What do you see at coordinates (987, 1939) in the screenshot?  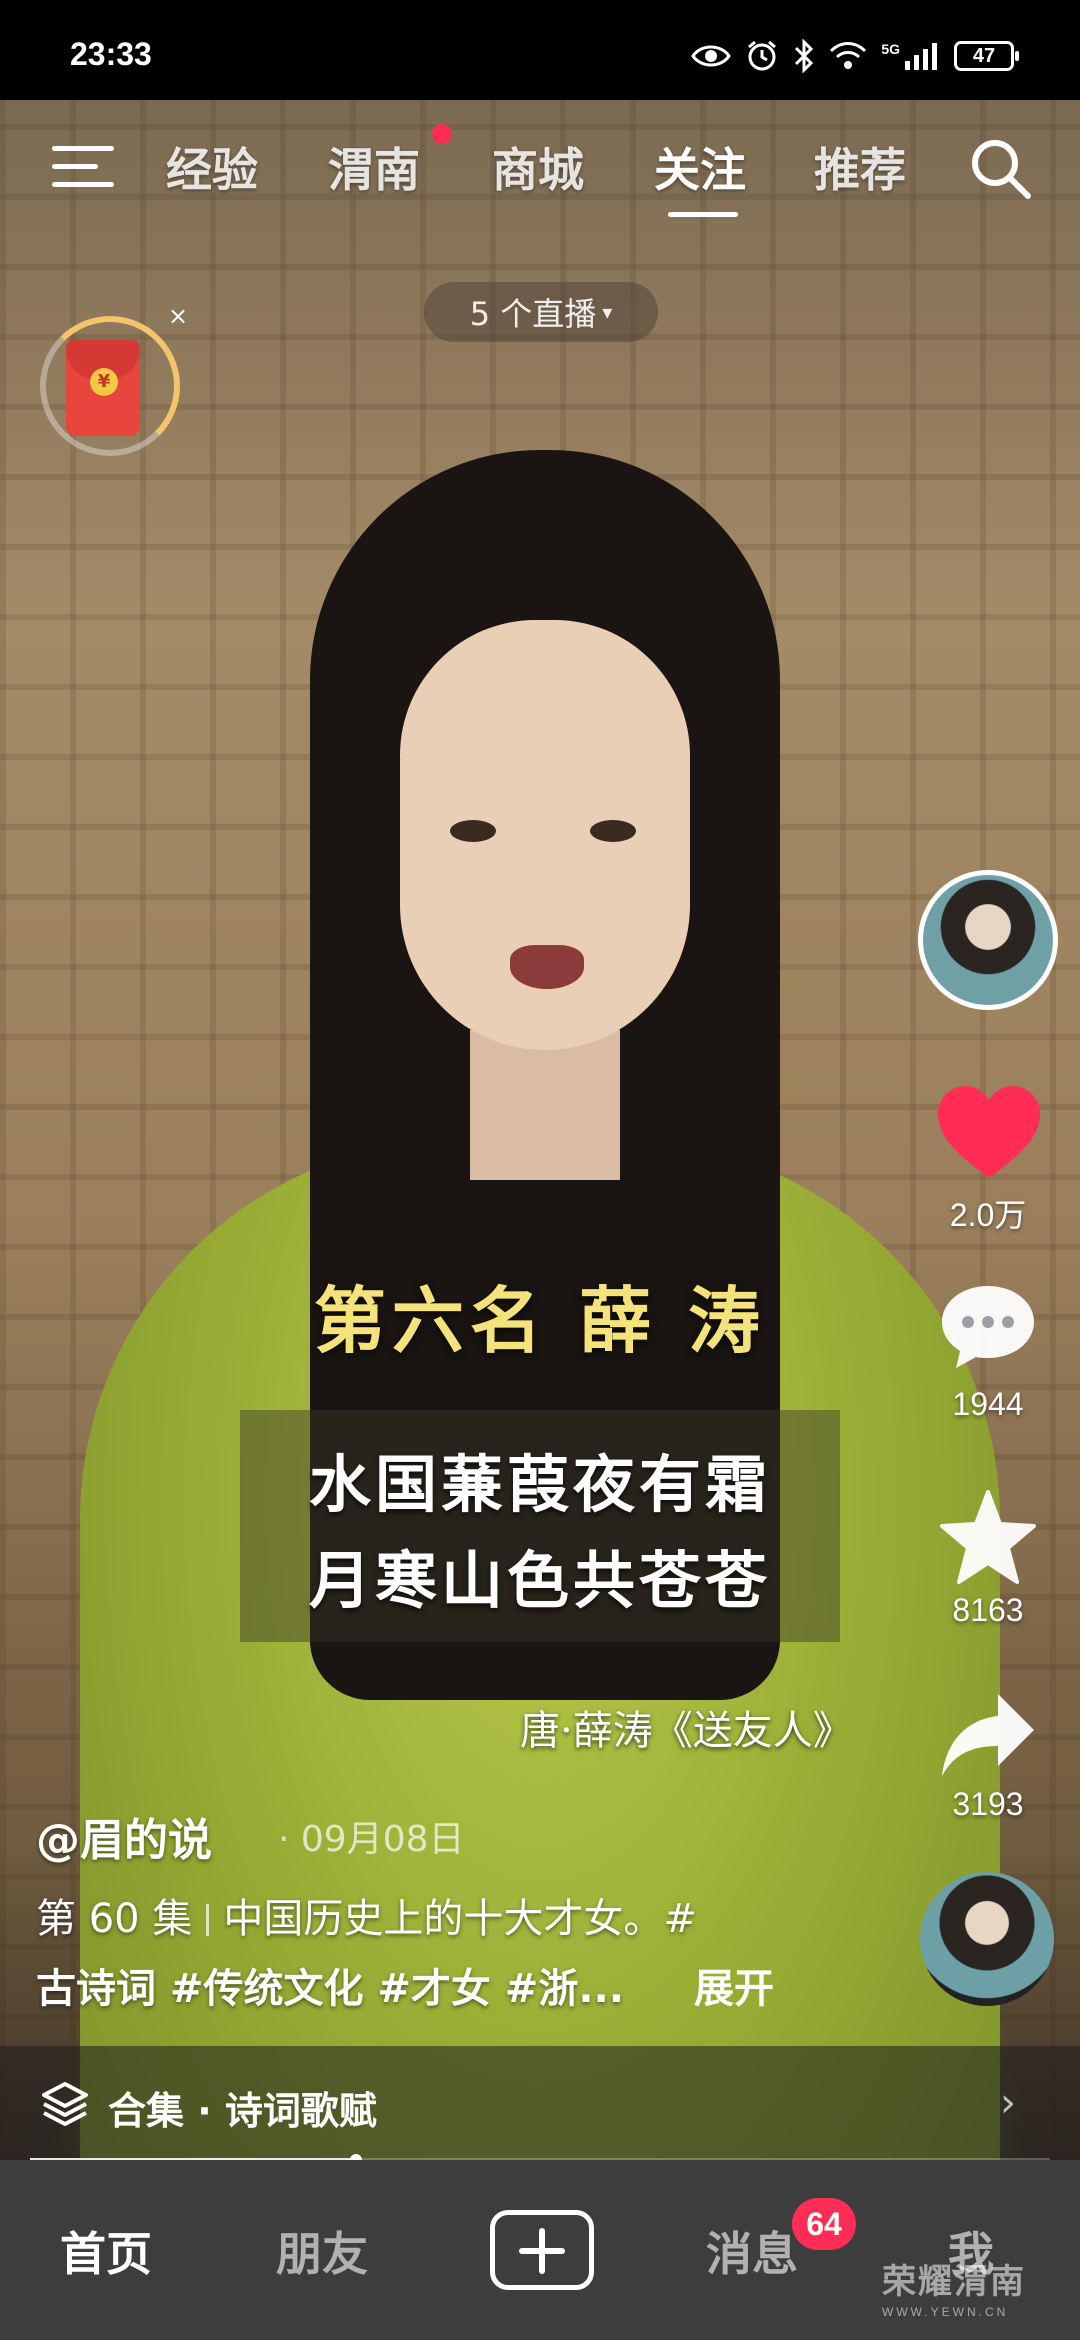 I see `music-disc-avatar` at bounding box center [987, 1939].